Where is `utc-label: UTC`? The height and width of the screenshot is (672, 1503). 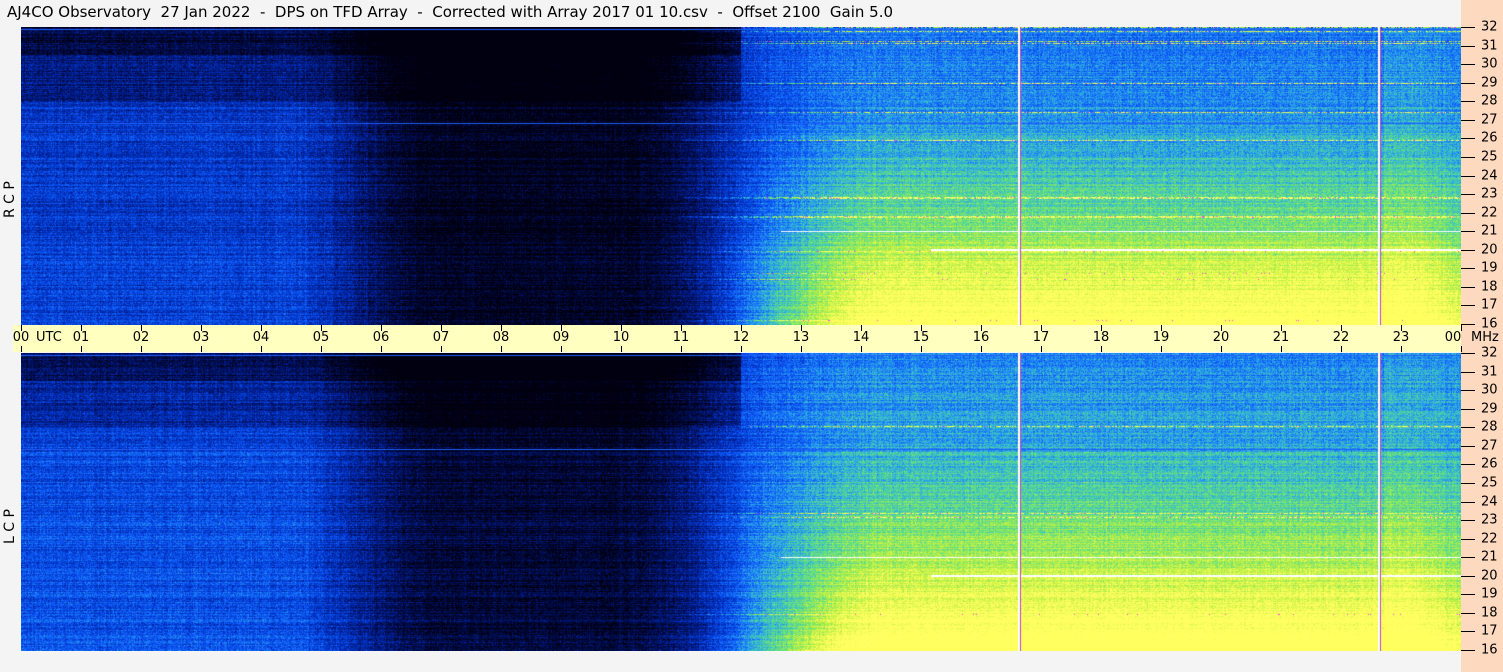 utc-label: UTC is located at coordinates (49, 337).